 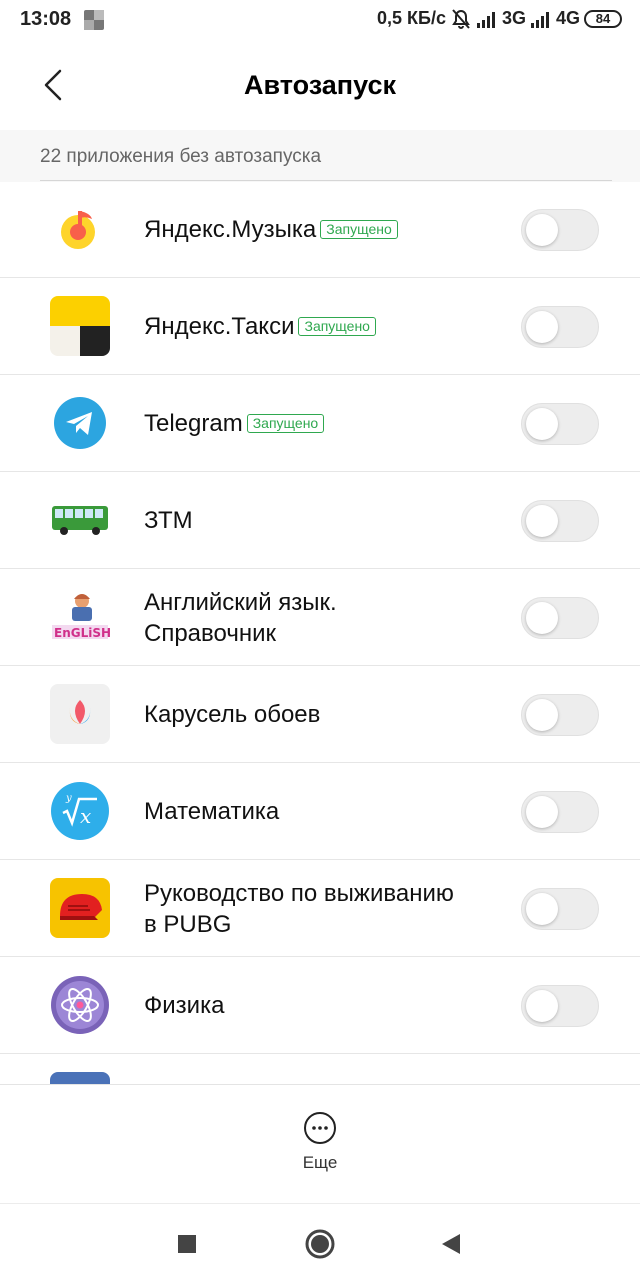 What do you see at coordinates (68, 798) in the screenshot?
I see `svg-text: y` at bounding box center [68, 798].